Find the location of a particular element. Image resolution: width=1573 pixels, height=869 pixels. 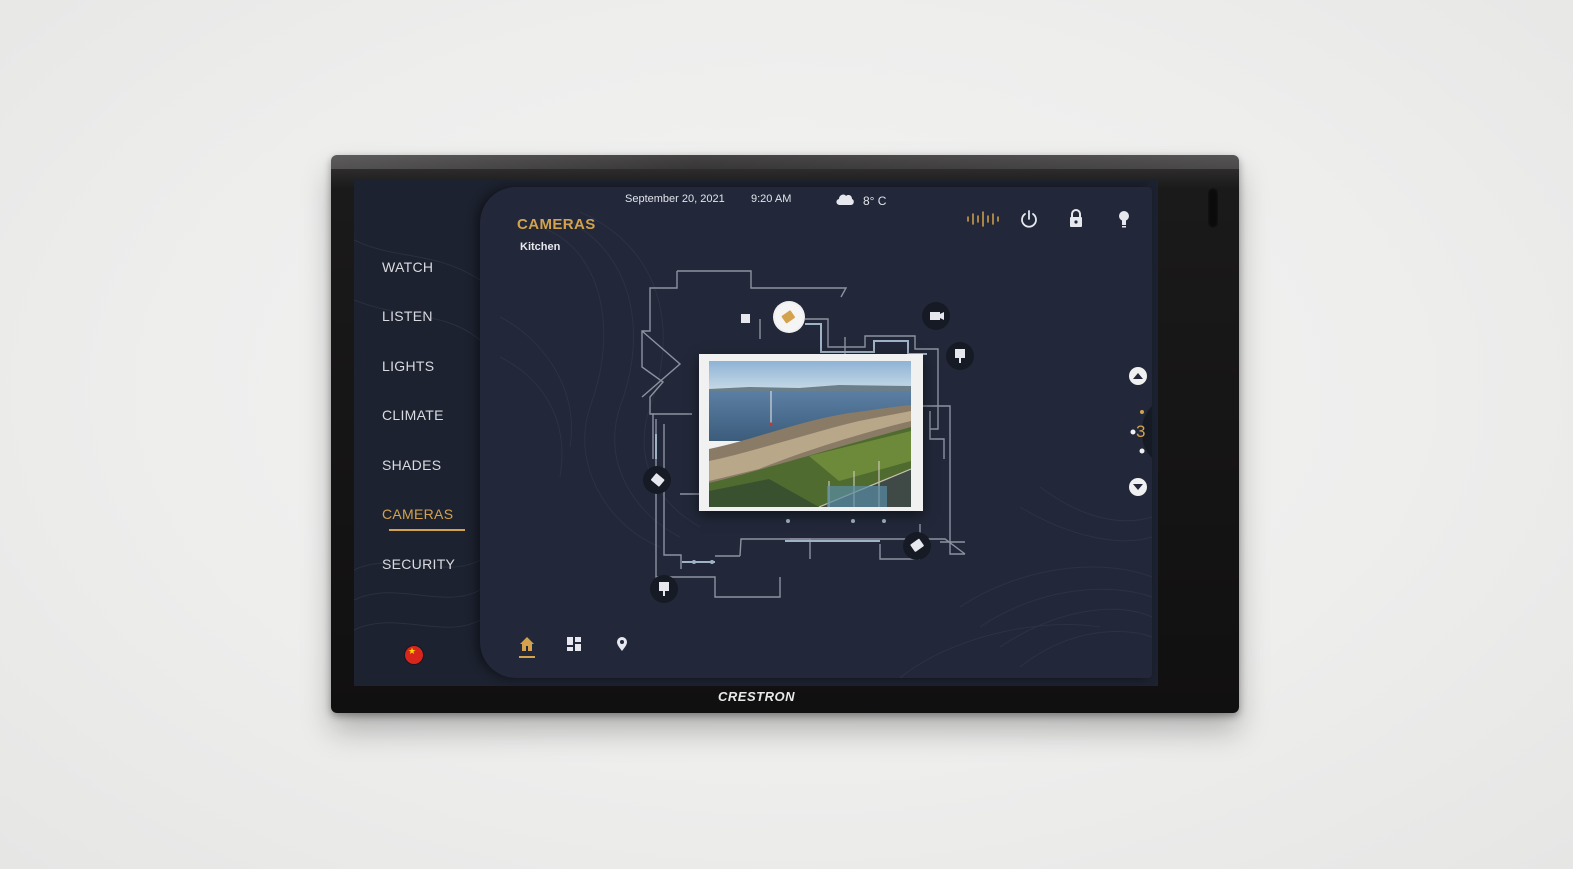

chevron-down-icon is located at coordinates (1136, 488).